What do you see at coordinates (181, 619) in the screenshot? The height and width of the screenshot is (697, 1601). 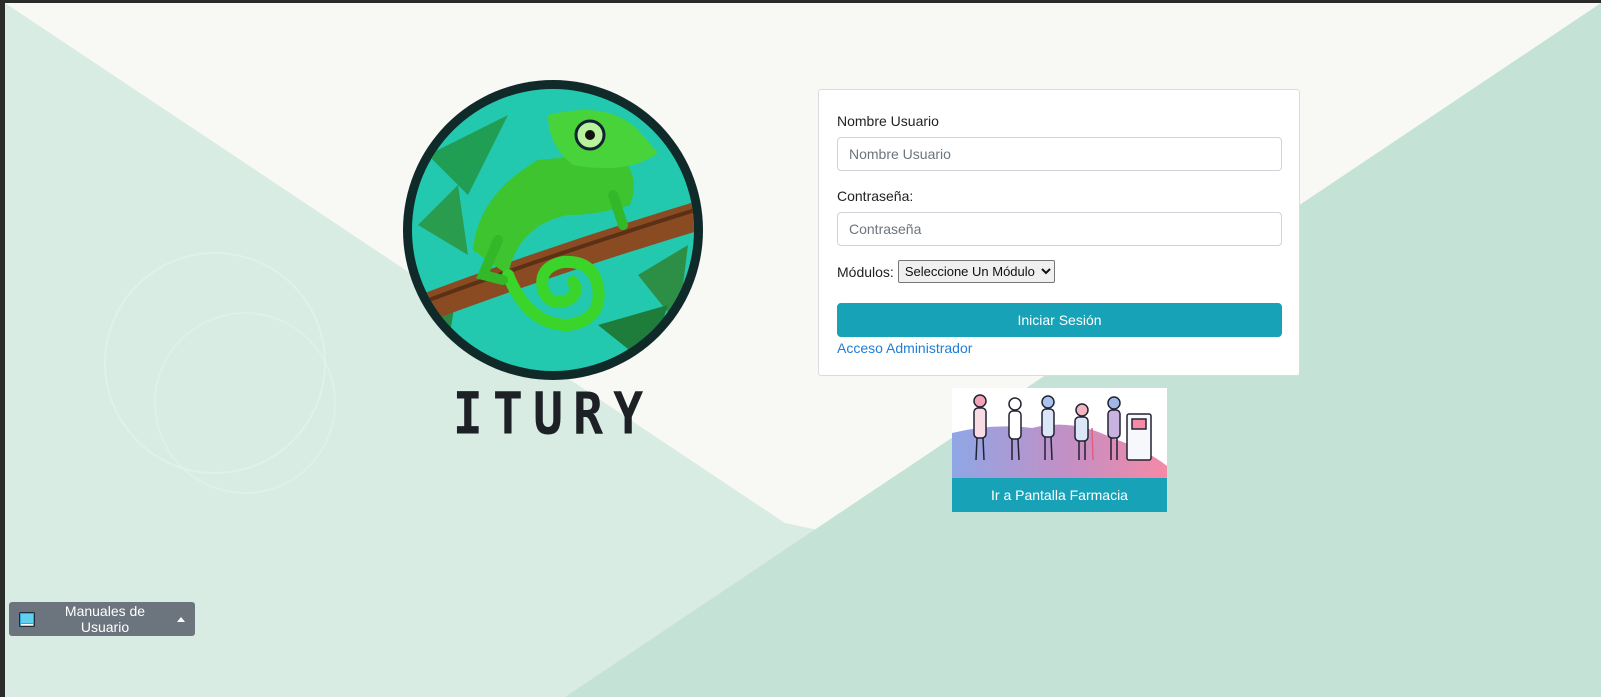 I see `caret-up-icon` at bounding box center [181, 619].